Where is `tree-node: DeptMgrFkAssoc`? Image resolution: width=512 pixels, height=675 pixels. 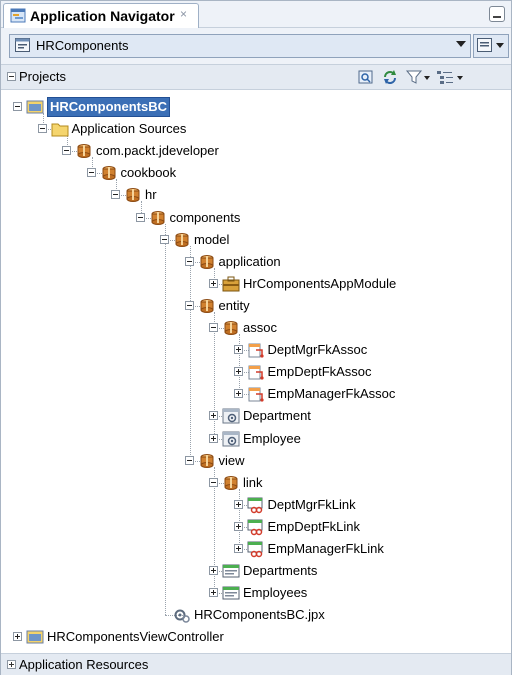
tree-node: DeptMgrFkAssoc is located at coordinates (256, 350).